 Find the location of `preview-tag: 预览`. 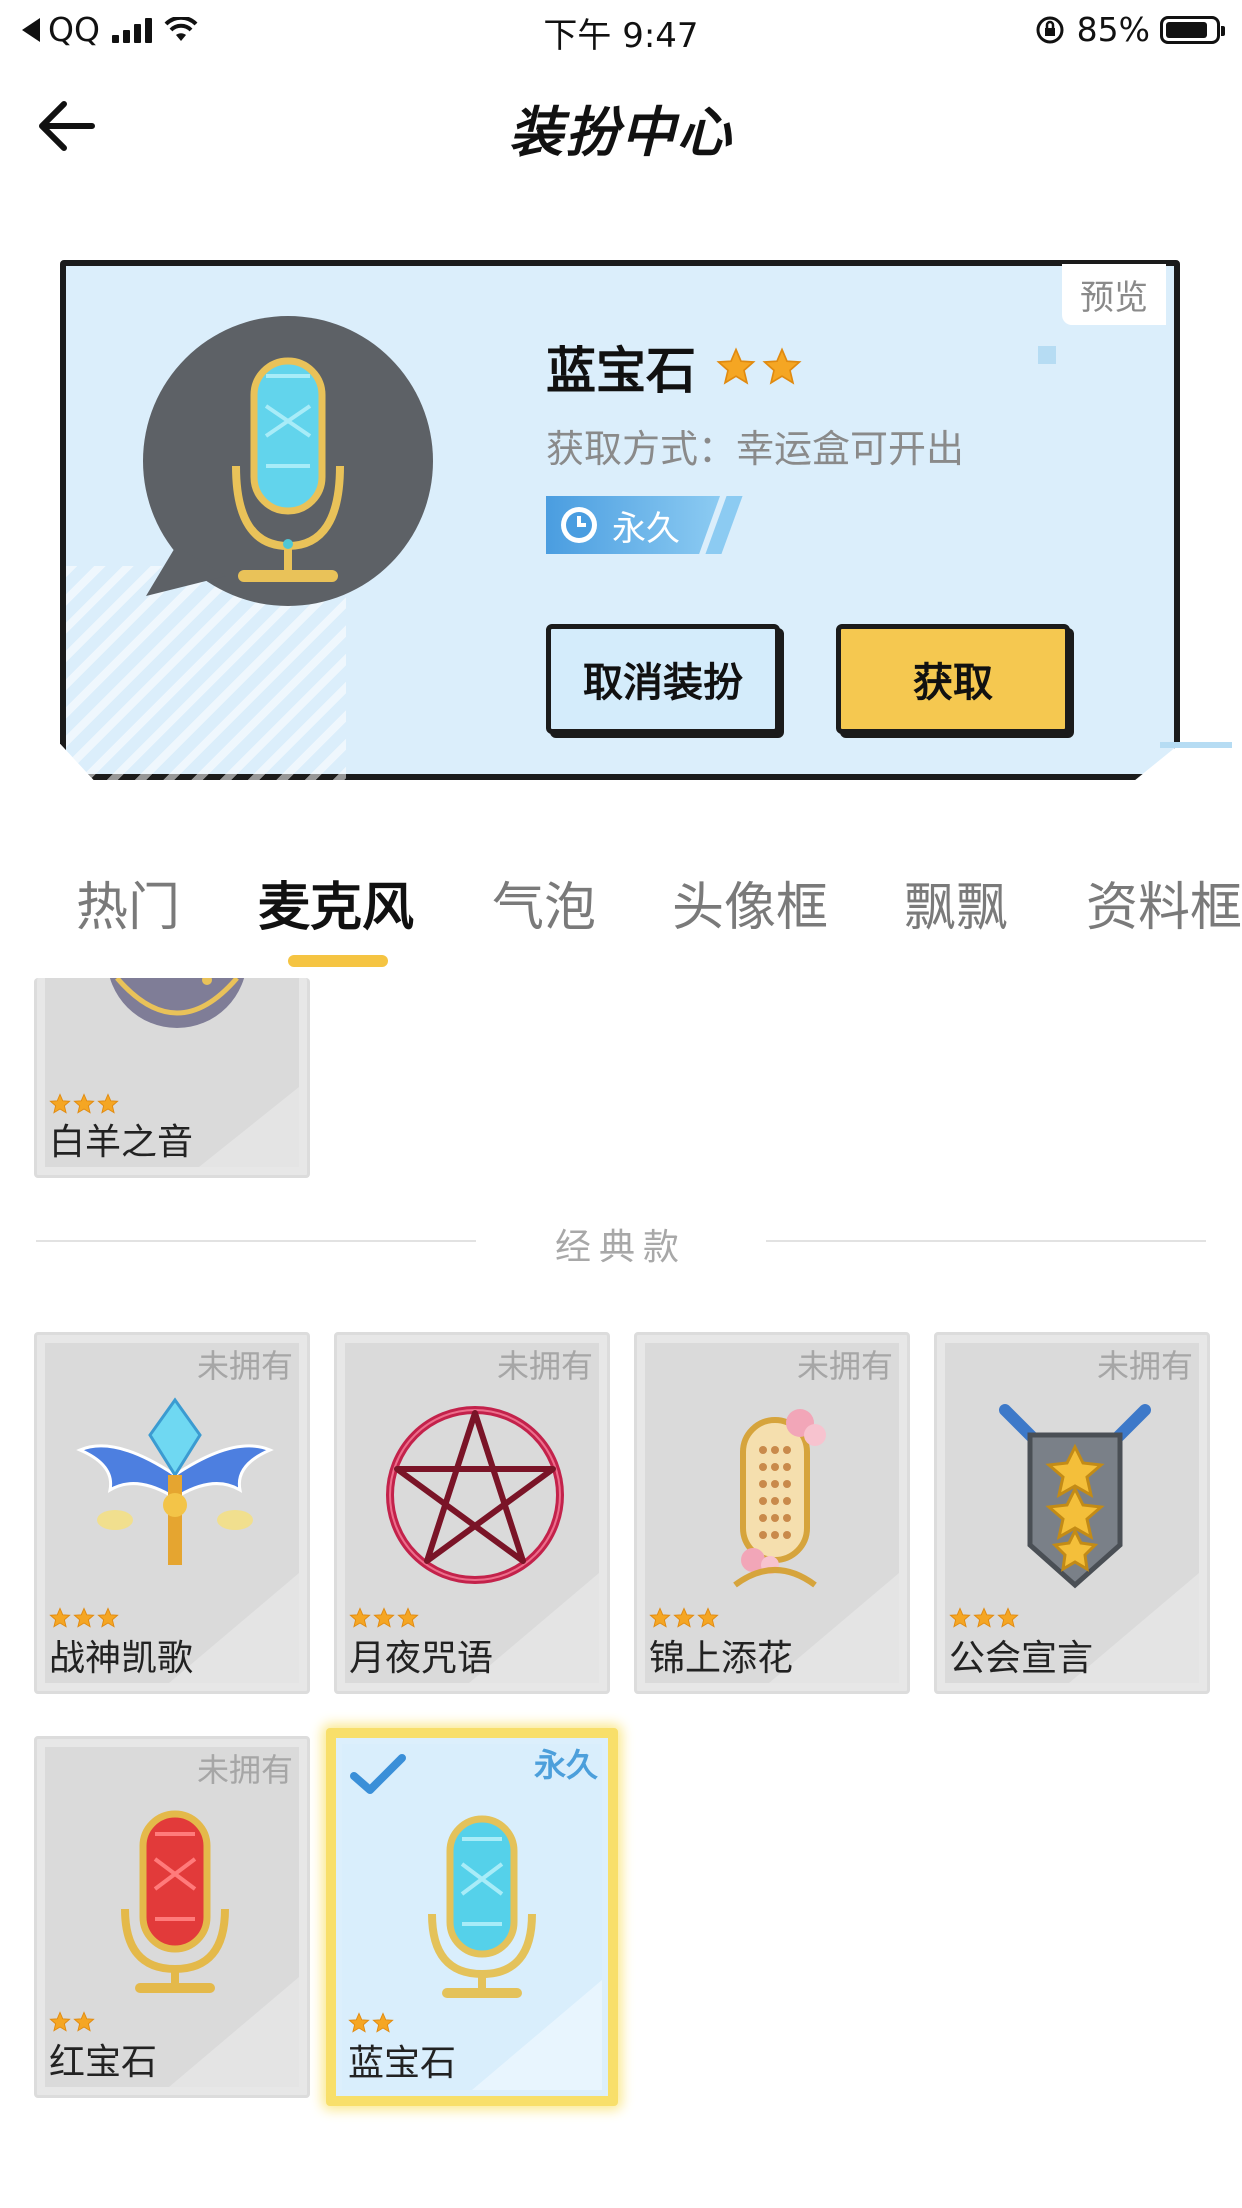

preview-tag: 预览 is located at coordinates (1114, 294).